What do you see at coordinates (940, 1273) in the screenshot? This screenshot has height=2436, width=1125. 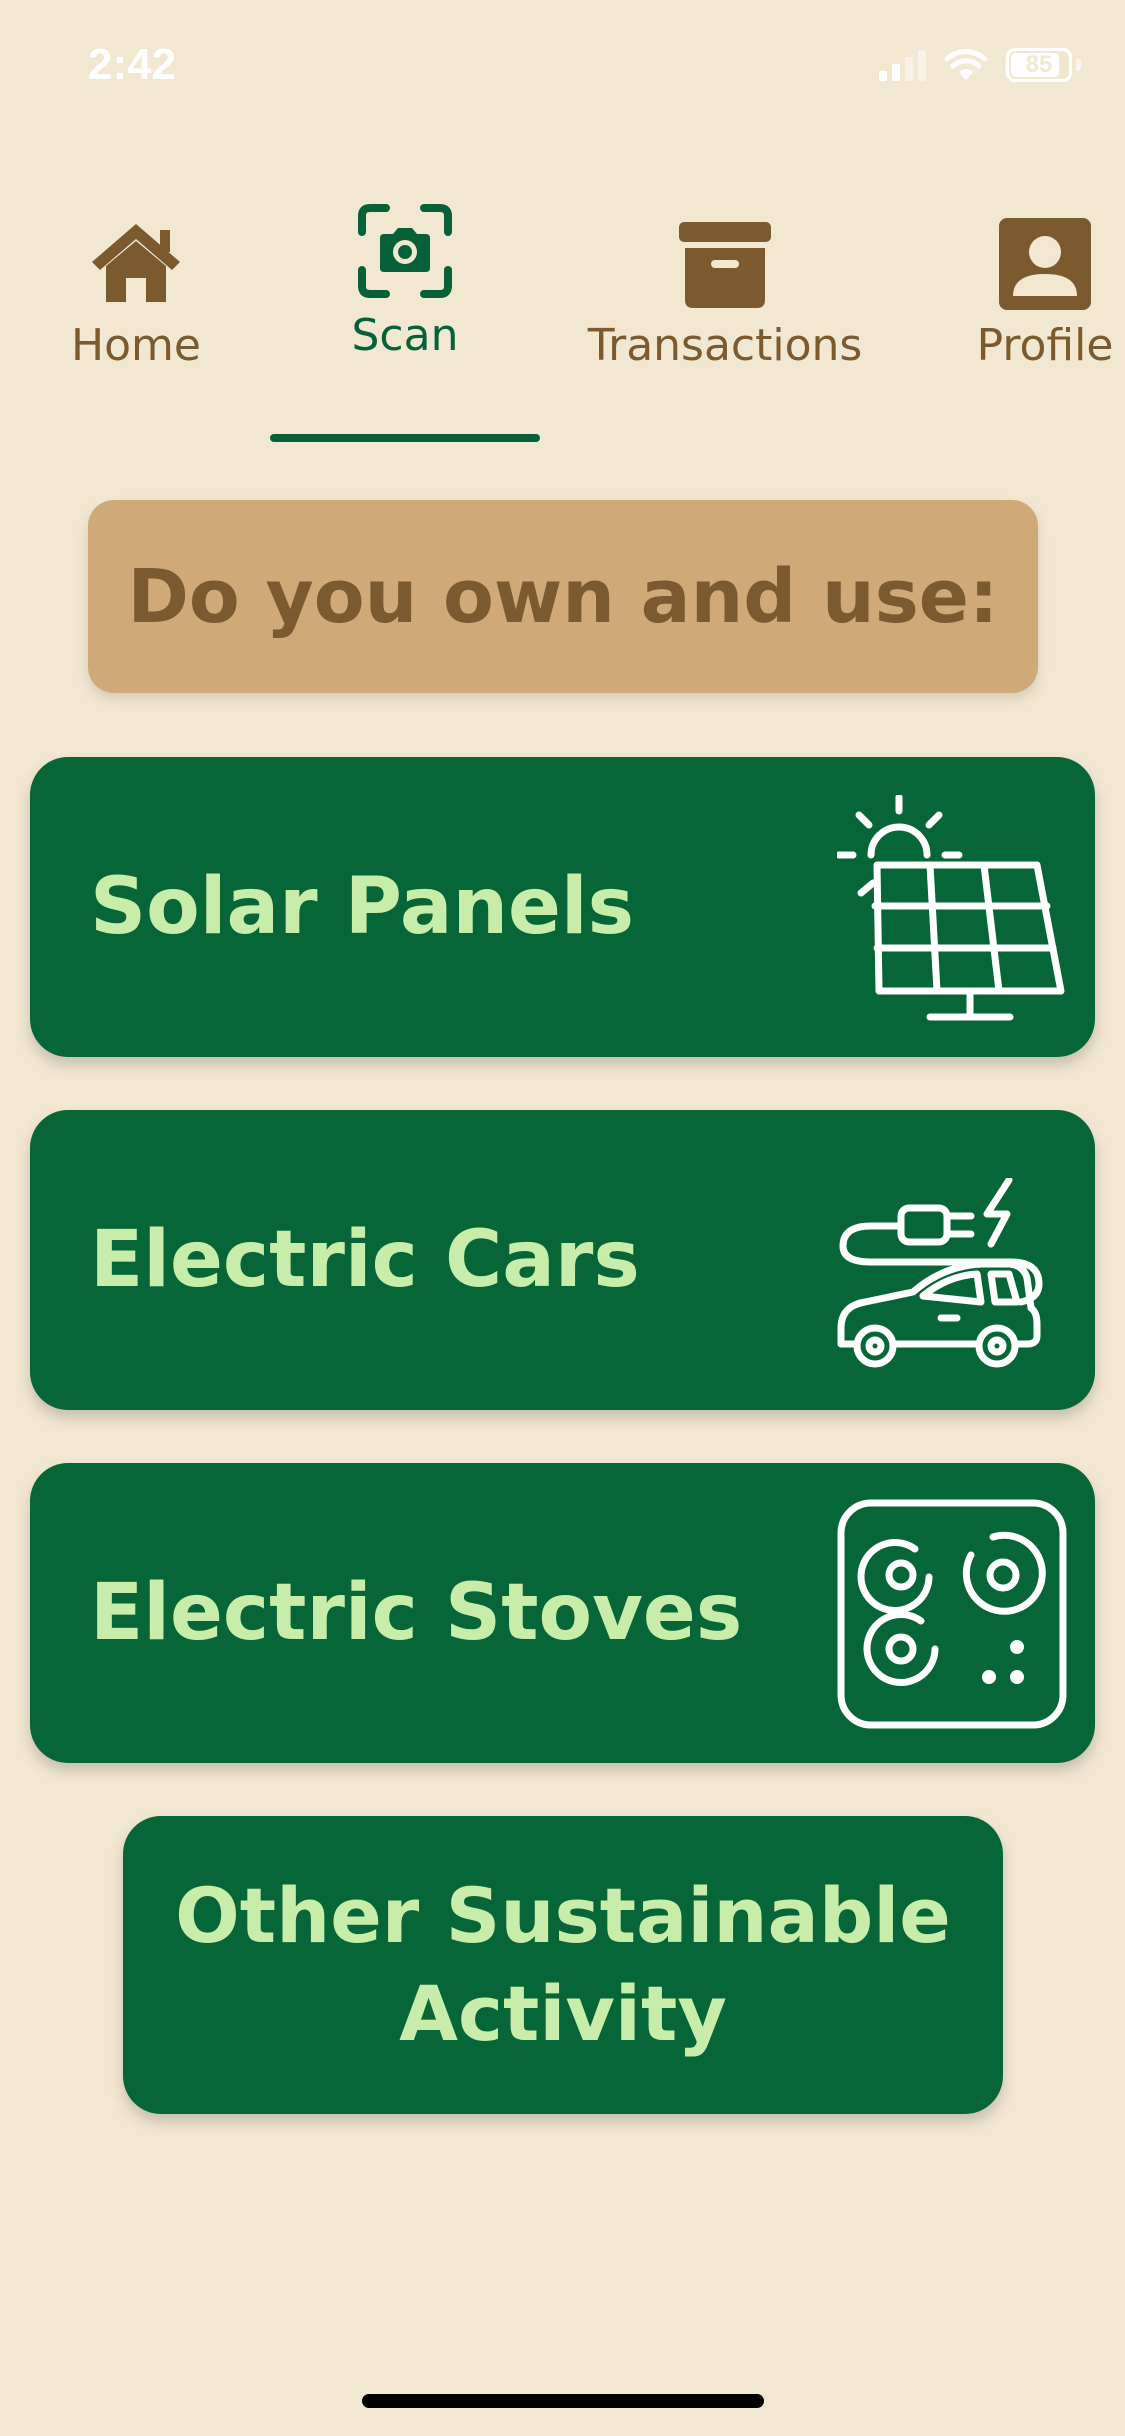 I see `electric-car-icon` at bounding box center [940, 1273].